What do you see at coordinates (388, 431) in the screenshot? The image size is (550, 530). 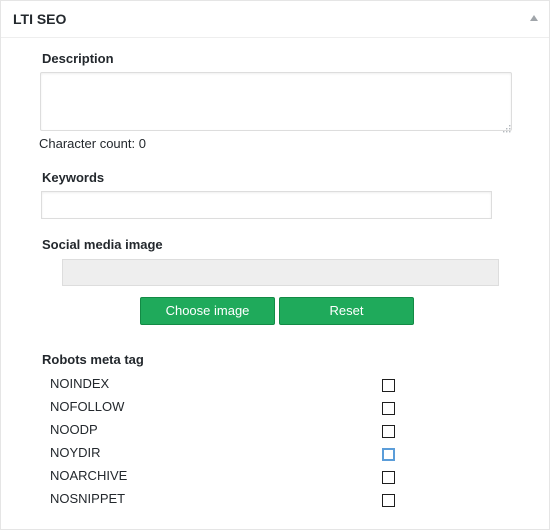 I see `noodp-checkbox` at bounding box center [388, 431].